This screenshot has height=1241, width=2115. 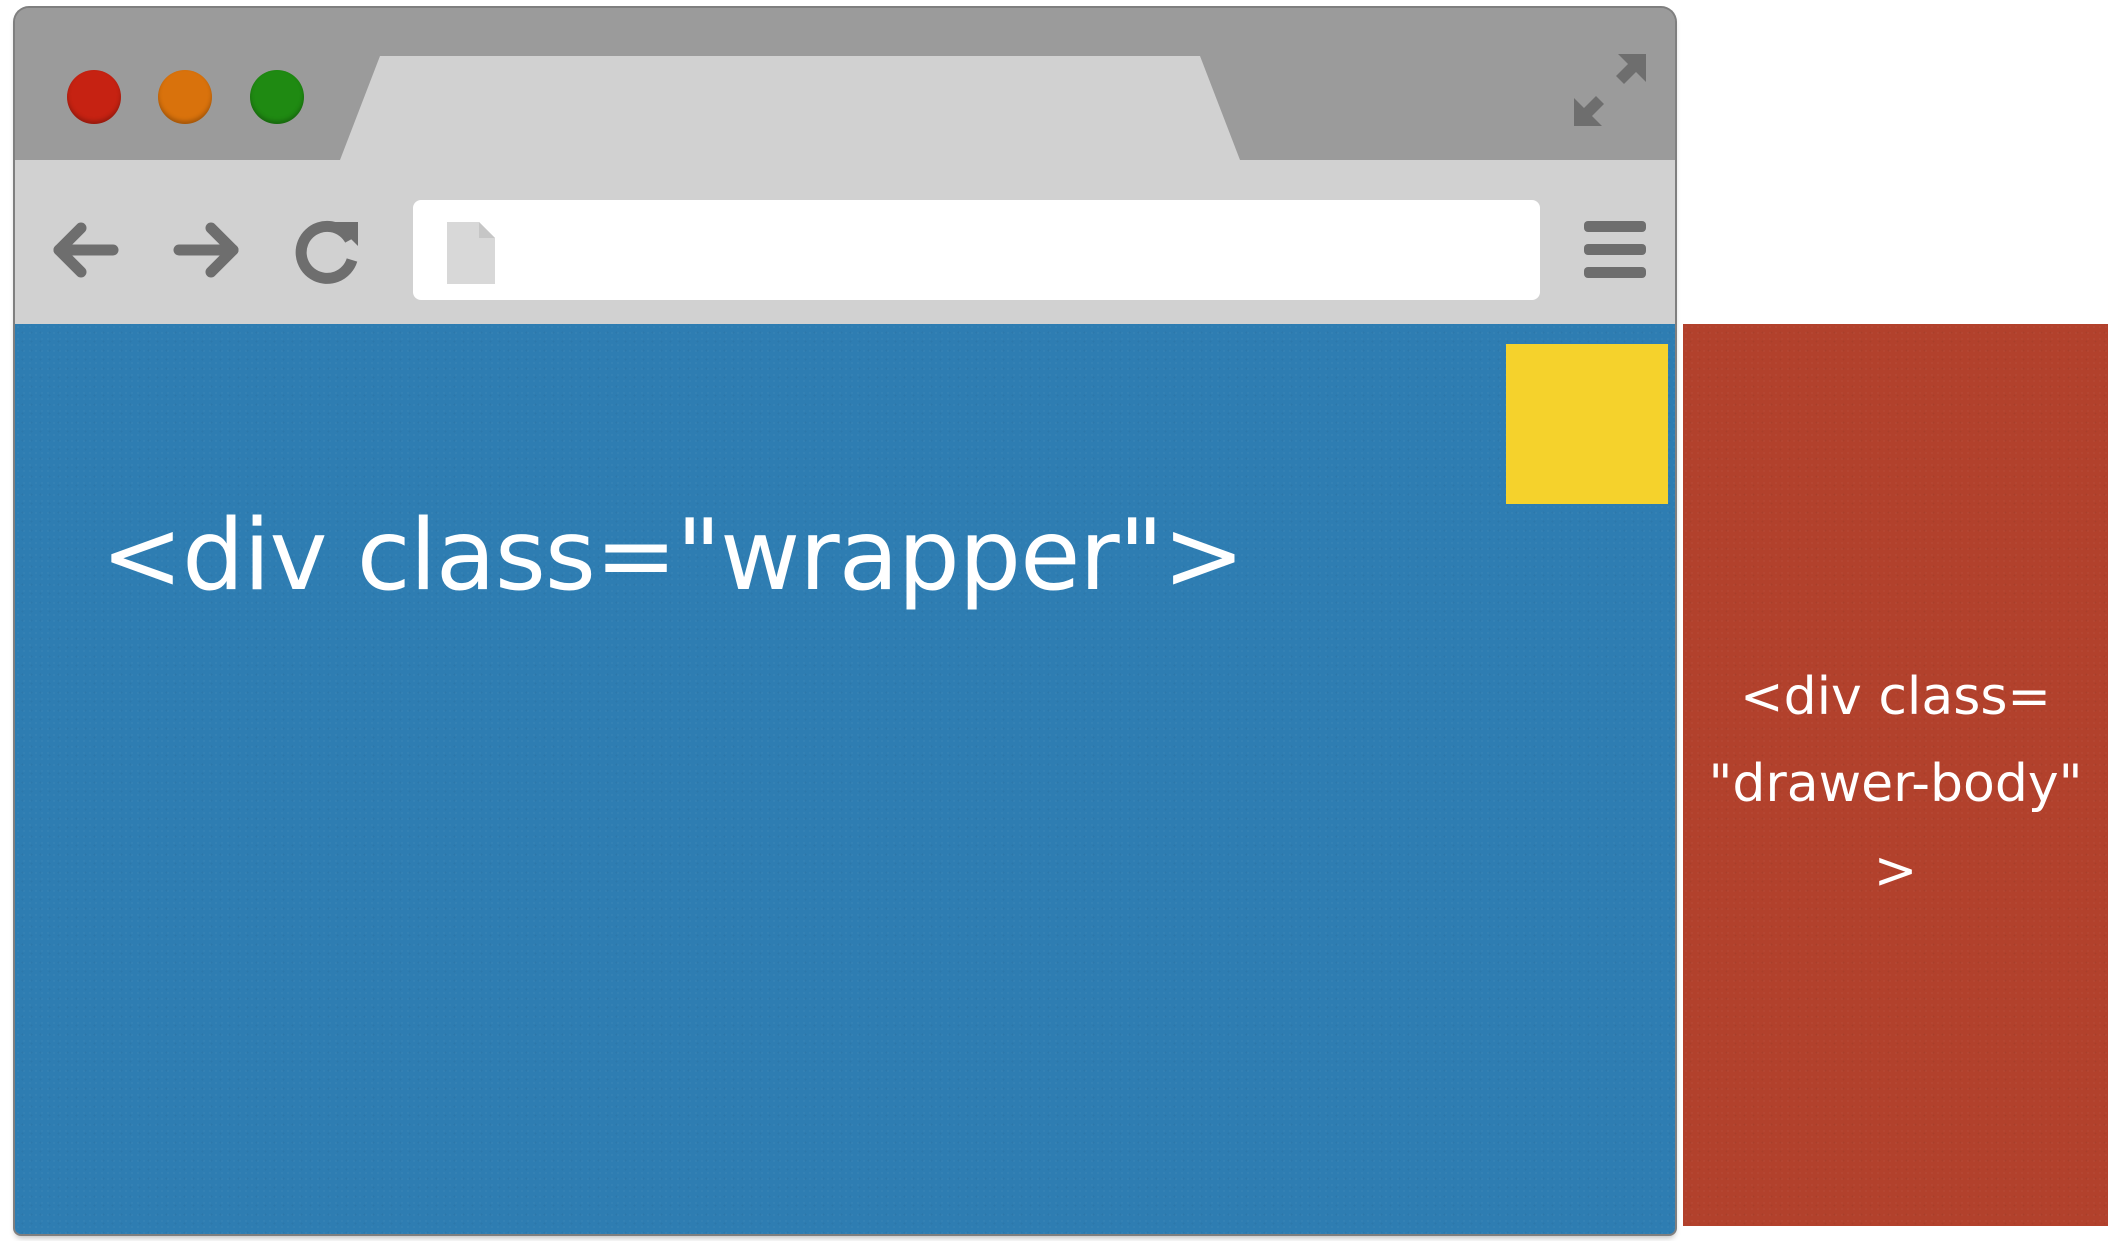 I want to click on drawer-label-line: "drawer-body", so click(x=1895, y=784).